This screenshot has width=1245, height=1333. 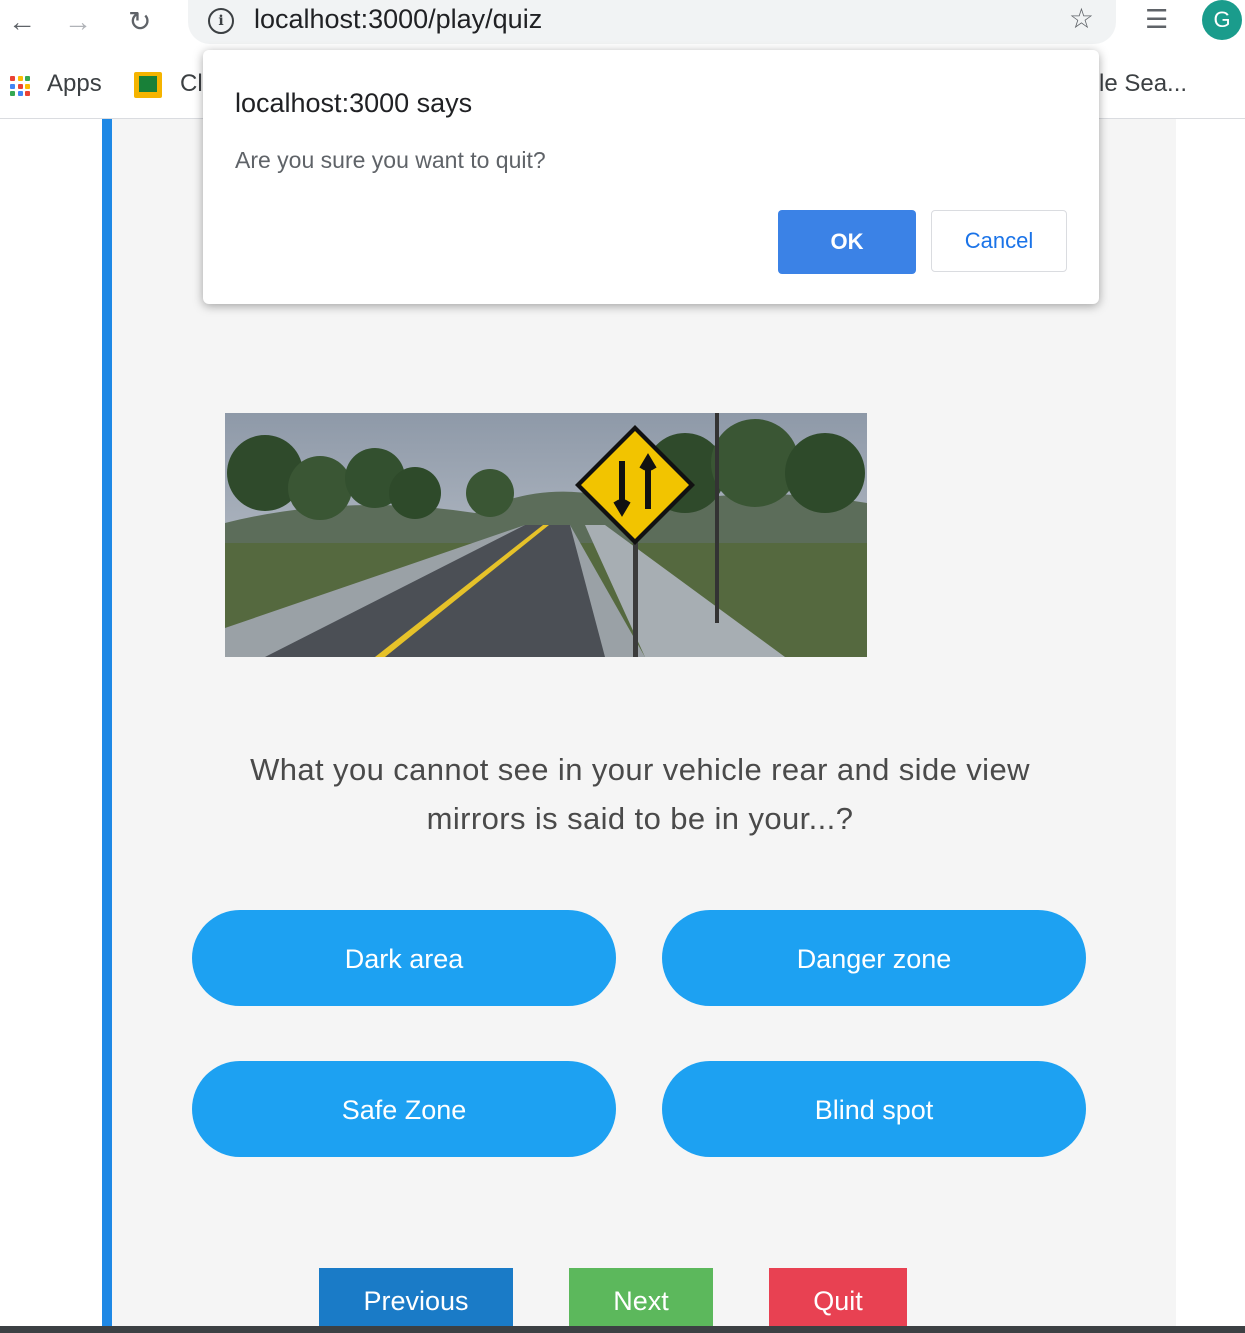 What do you see at coordinates (652, 22) in the screenshot?
I see `address-bar: i localhost:3000/play/quiz ☆` at bounding box center [652, 22].